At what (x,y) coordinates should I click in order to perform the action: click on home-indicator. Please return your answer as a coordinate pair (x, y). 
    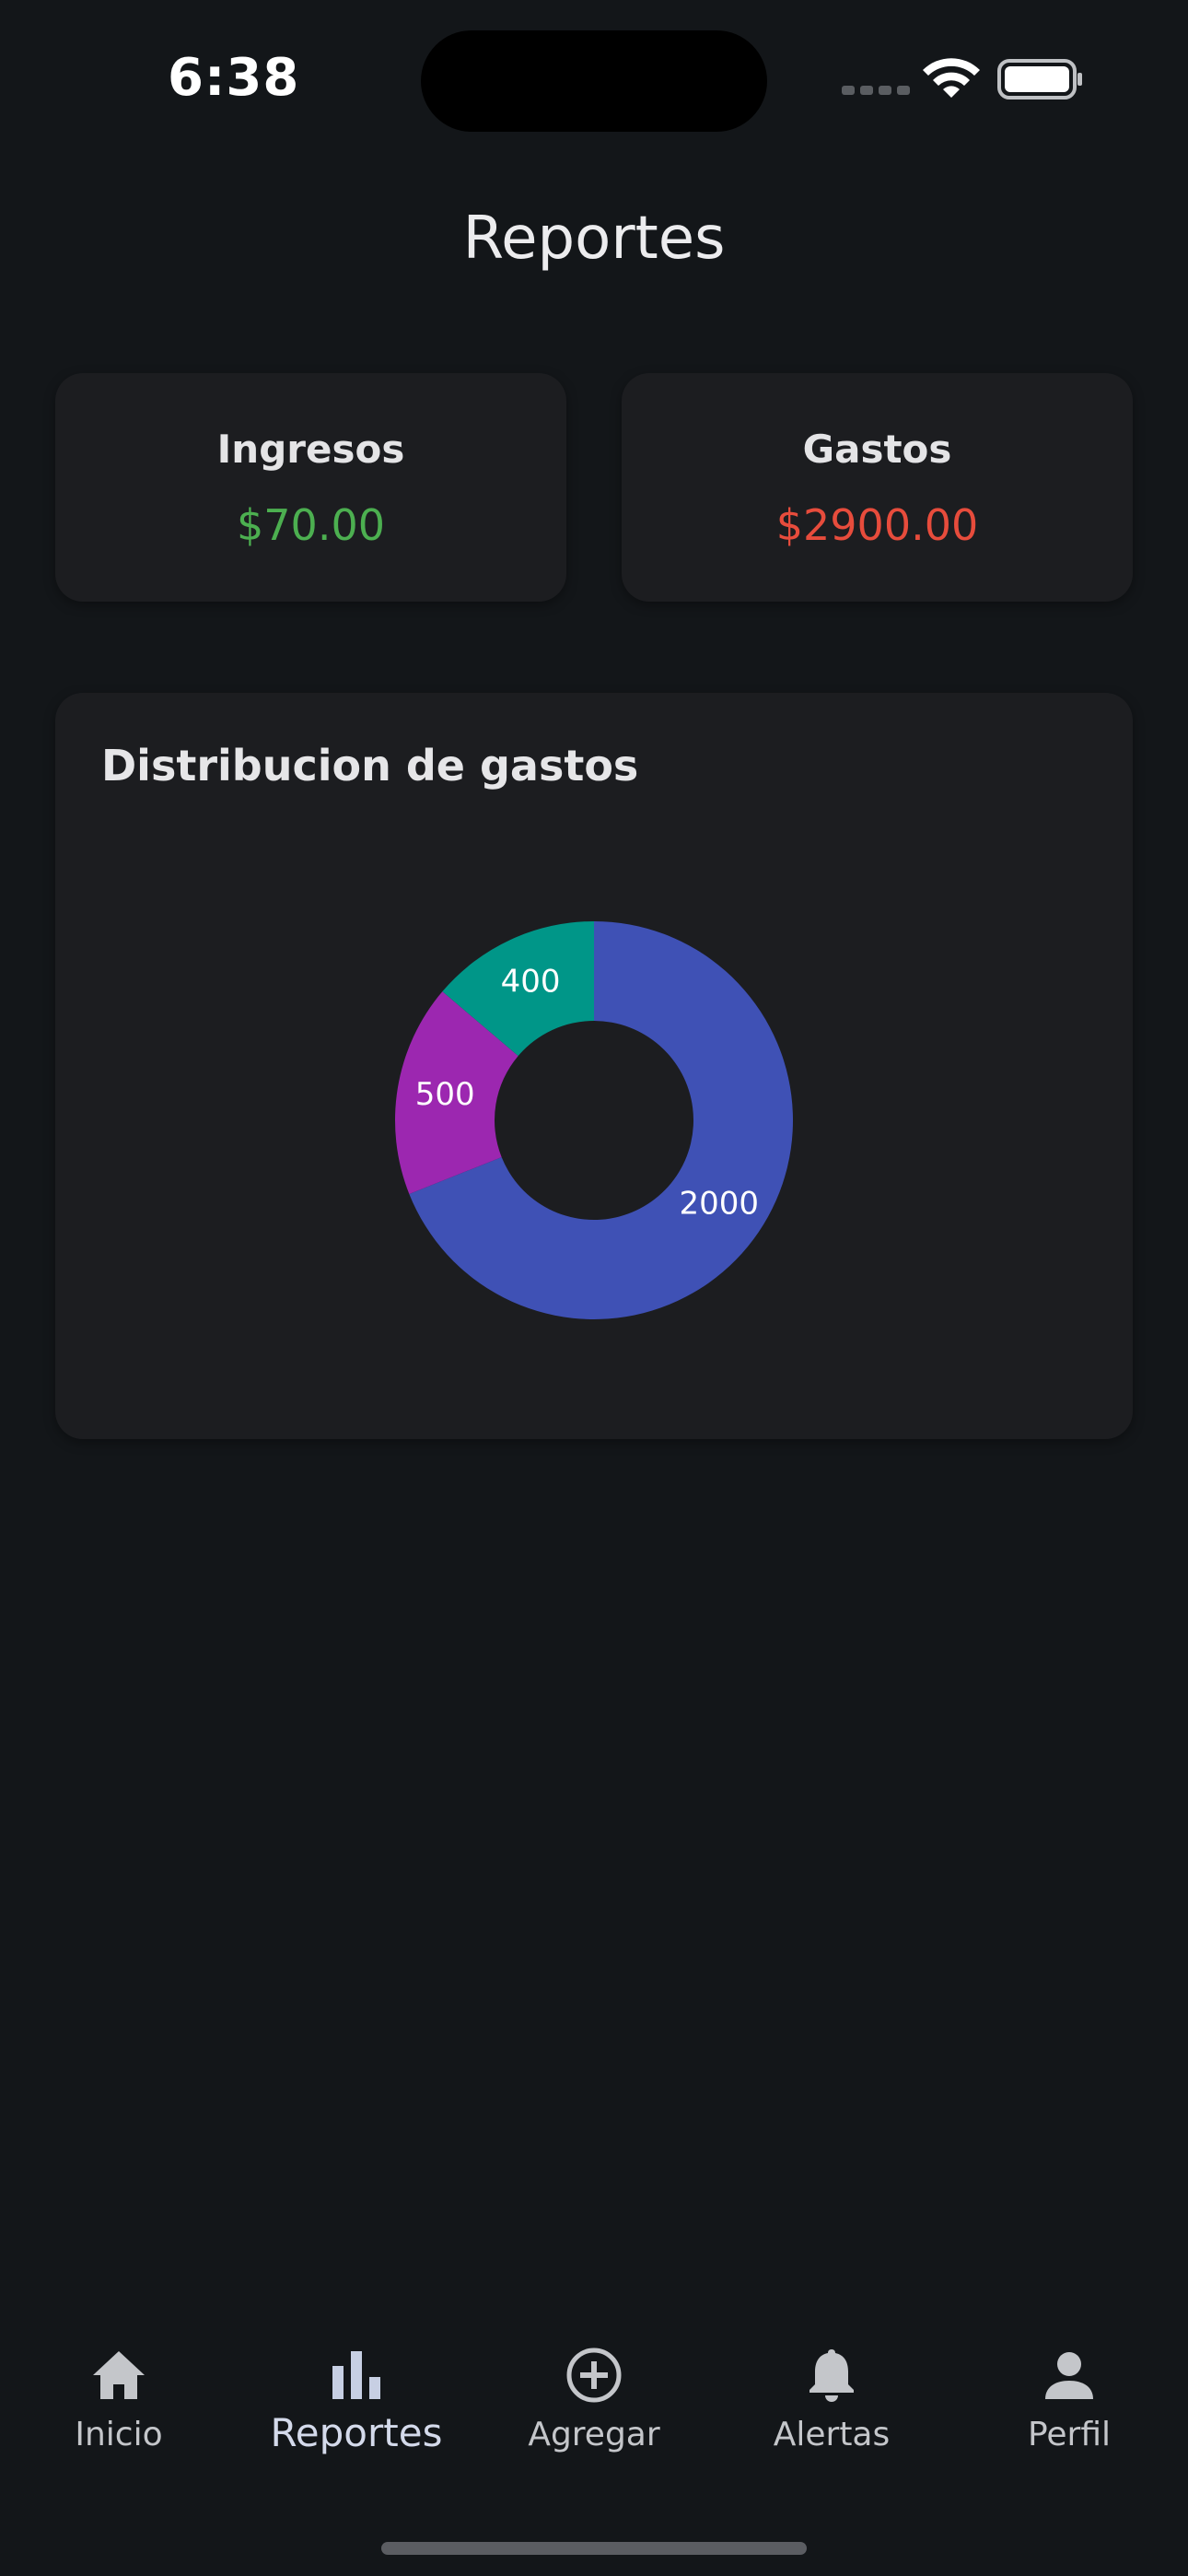
    Looking at the image, I should click on (594, 2548).